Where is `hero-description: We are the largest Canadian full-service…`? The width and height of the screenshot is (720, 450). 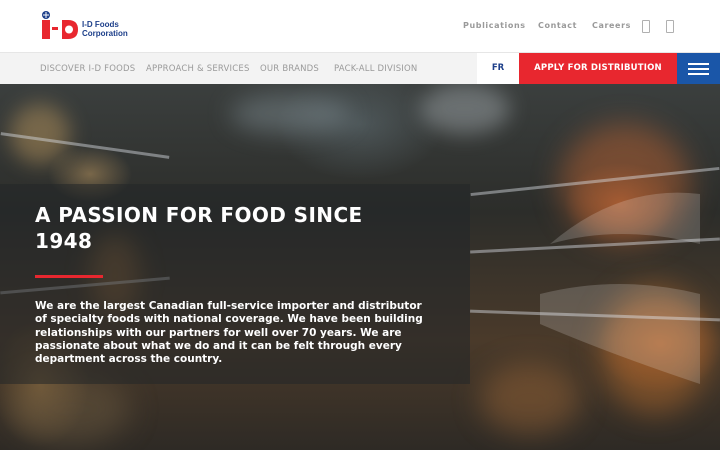 hero-description: We are the largest Canadian full-service… is located at coordinates (229, 333).